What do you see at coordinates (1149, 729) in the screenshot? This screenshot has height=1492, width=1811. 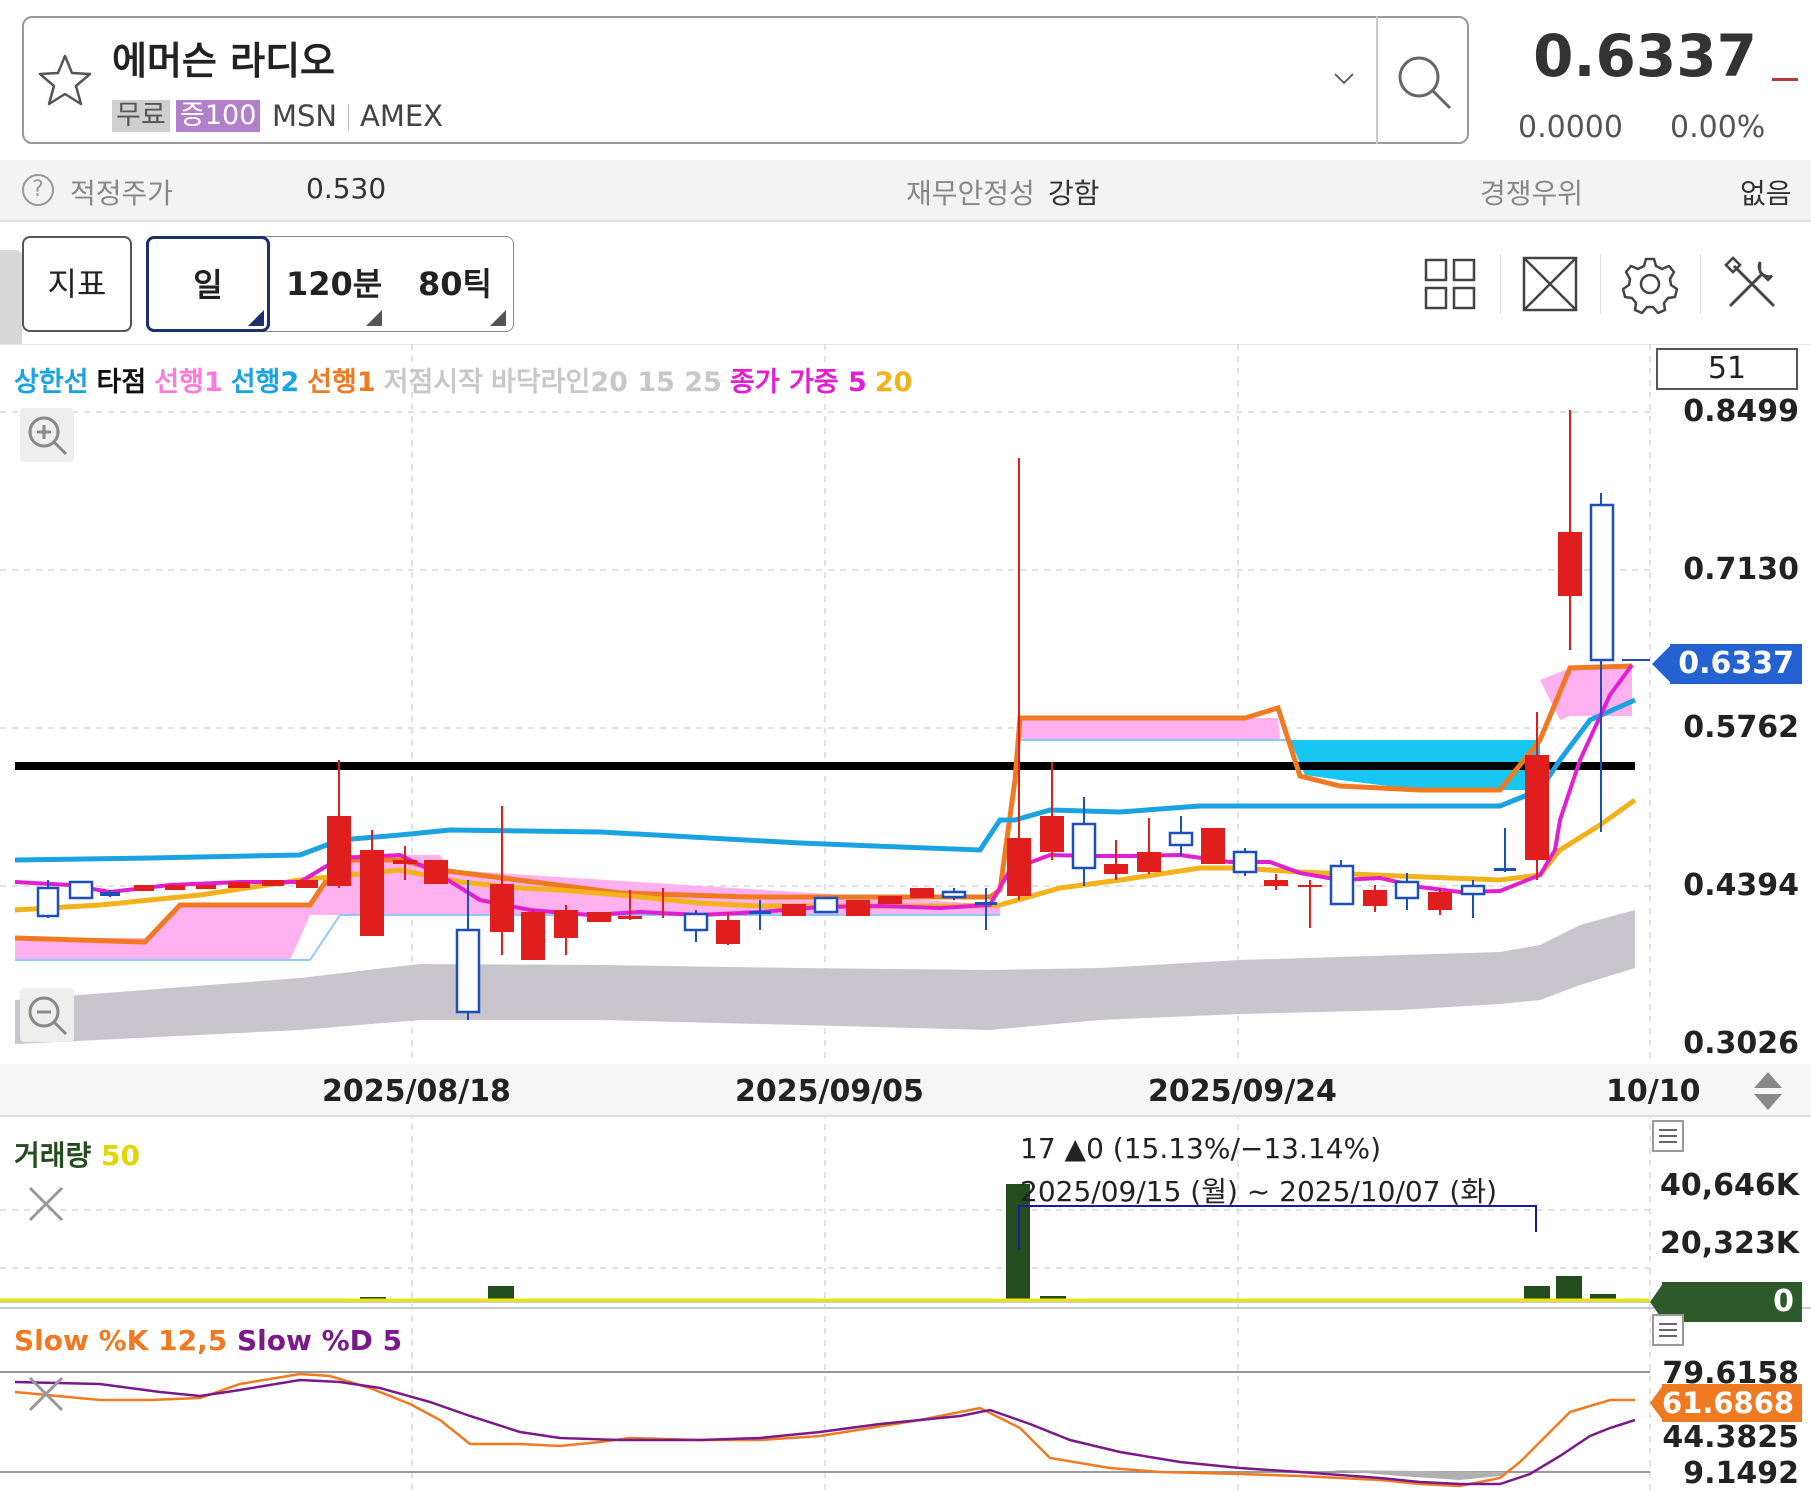 I see `cloud-pink-mid` at bounding box center [1149, 729].